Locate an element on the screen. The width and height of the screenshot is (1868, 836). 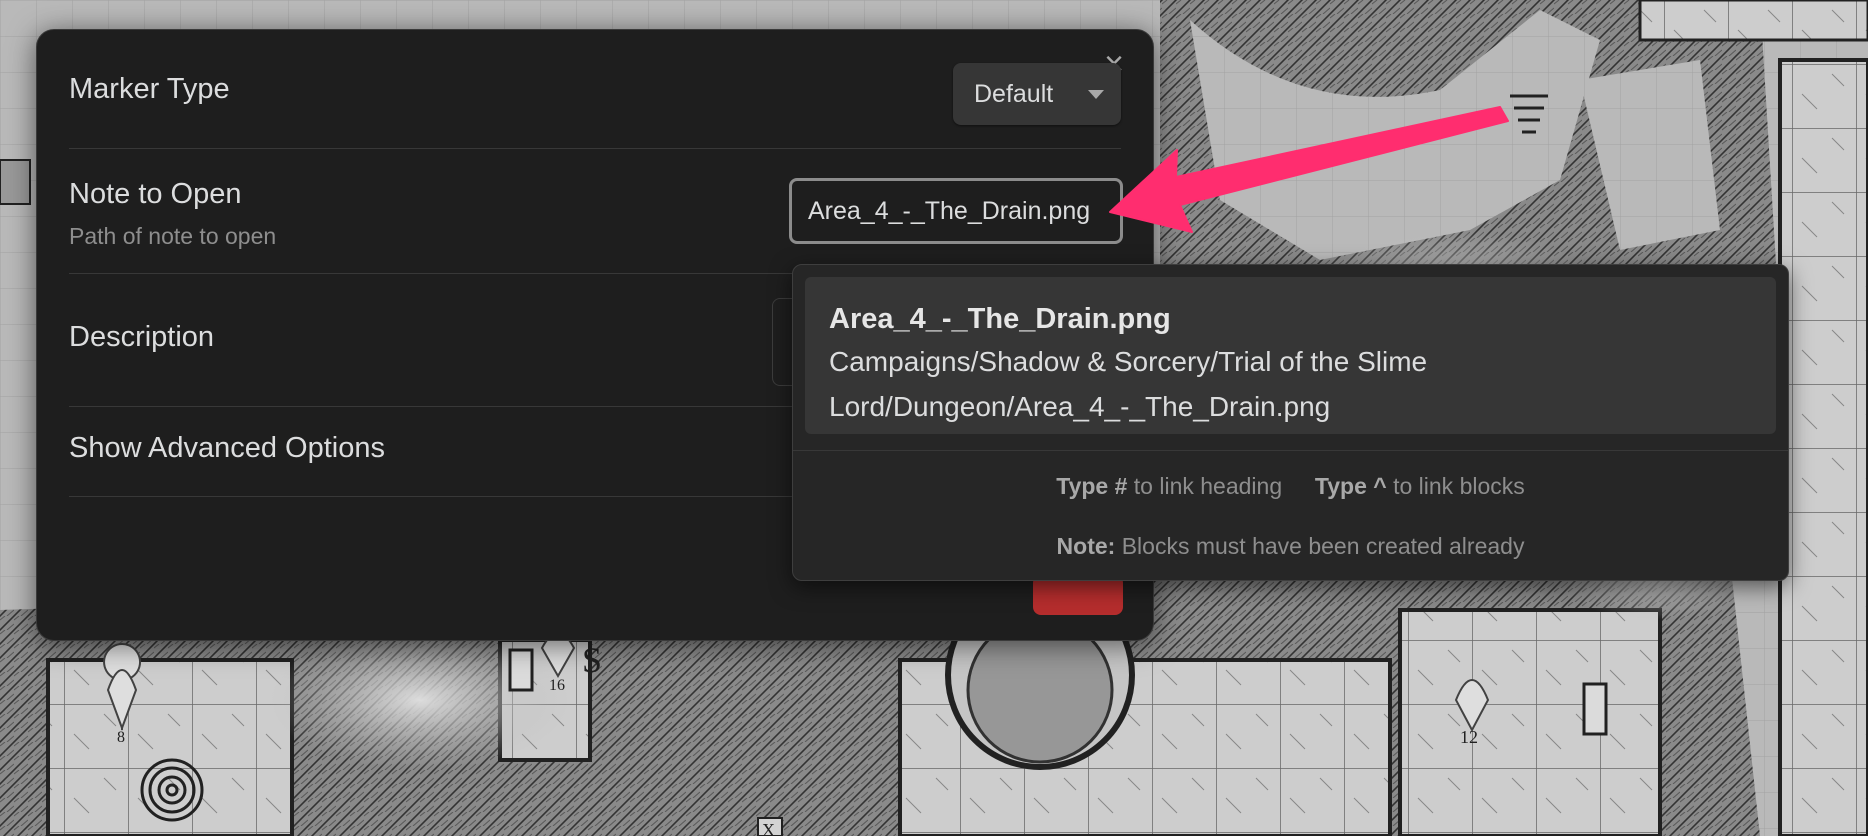
advanced-options-label: Show Advanced Options is located at coordinates (227, 448).